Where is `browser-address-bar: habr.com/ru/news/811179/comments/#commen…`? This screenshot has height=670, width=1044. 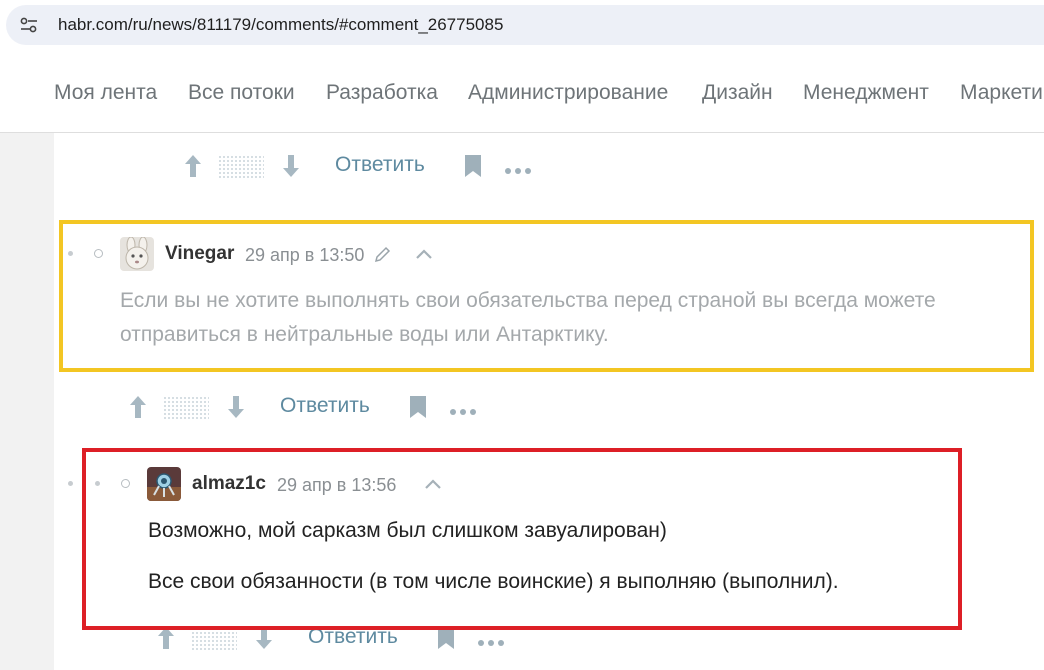
browser-address-bar: habr.com/ru/news/811179/comments/#commen… is located at coordinates (522, 27).